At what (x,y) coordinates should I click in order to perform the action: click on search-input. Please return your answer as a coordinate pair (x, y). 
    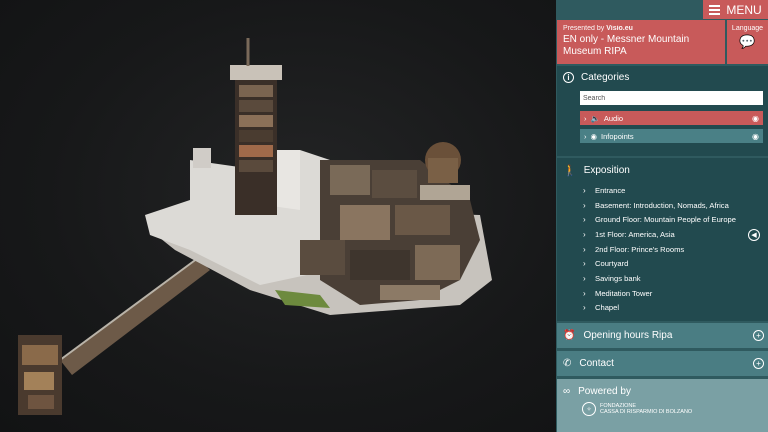
    Looking at the image, I should click on (671, 98).